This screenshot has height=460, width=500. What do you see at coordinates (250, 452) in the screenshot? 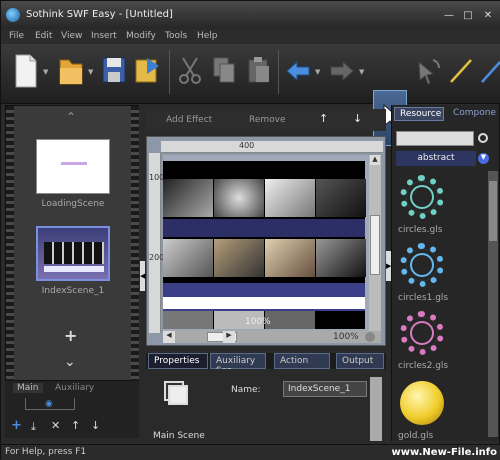
I see `status-bar: For Help, press F1 www.New-File.info` at bounding box center [250, 452].